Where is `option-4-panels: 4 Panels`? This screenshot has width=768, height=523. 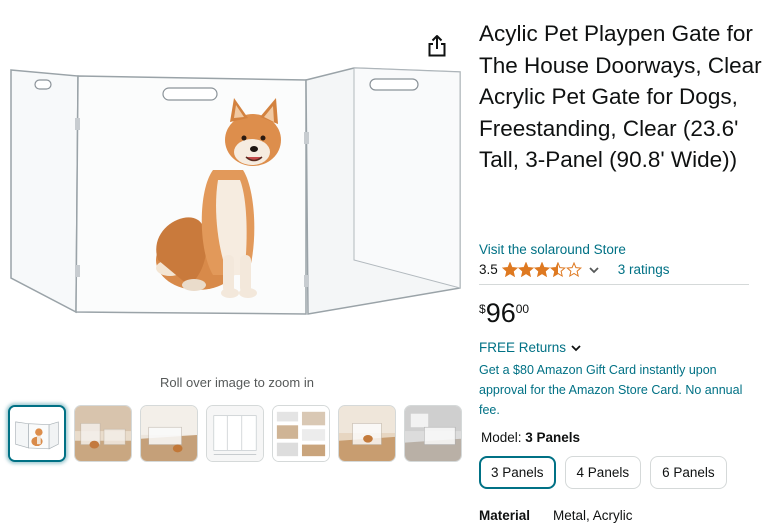 option-4-panels: 4 Panels is located at coordinates (603, 472).